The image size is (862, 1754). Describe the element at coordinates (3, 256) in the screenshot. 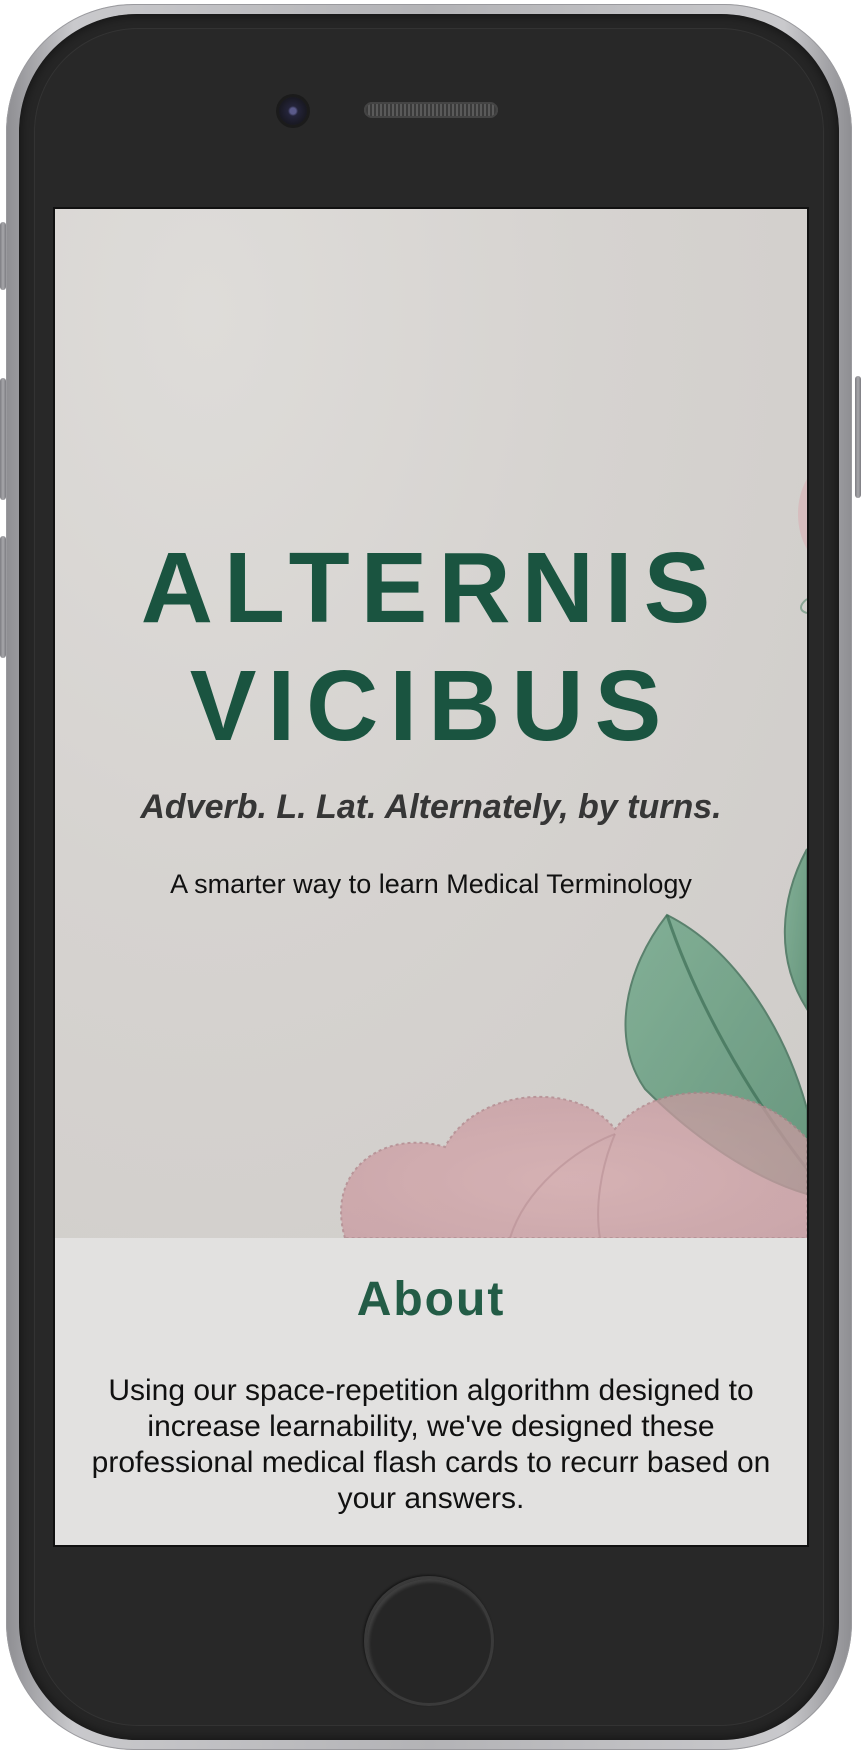

I see `mute-switch` at that location.